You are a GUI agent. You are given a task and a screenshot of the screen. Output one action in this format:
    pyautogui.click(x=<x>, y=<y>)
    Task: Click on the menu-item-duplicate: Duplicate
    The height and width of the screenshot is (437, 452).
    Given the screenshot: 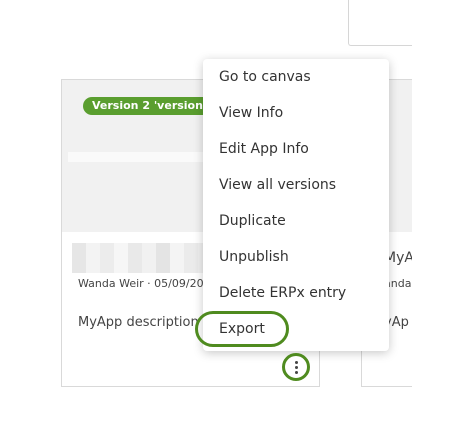 What is the action you would take?
    pyautogui.click(x=296, y=221)
    